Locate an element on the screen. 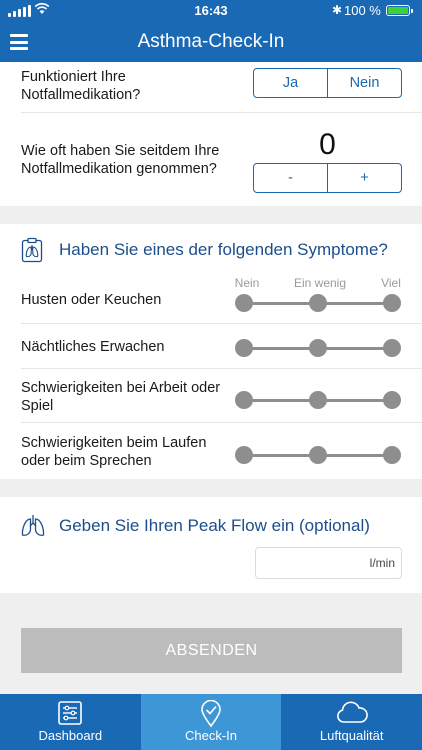  bluetooth-icon: ✱ is located at coordinates (337, 10).